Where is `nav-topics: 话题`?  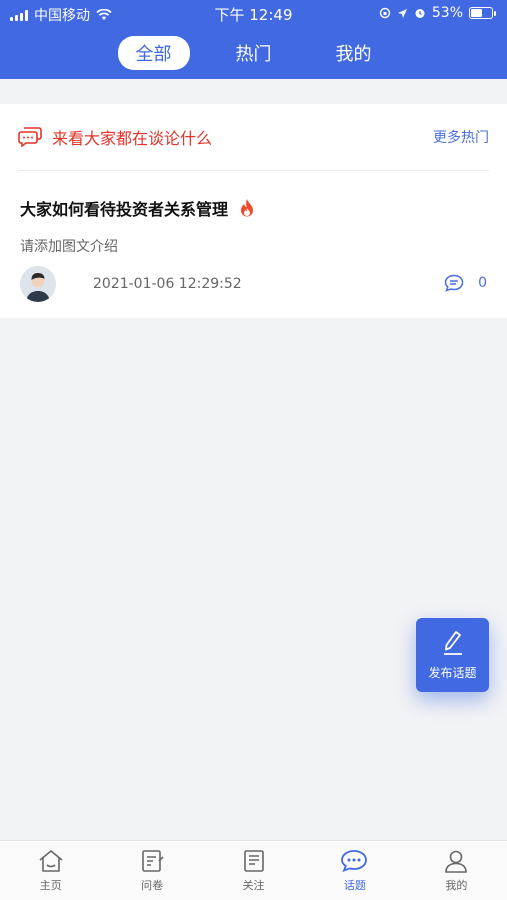
nav-topics: 话题 is located at coordinates (354, 870).